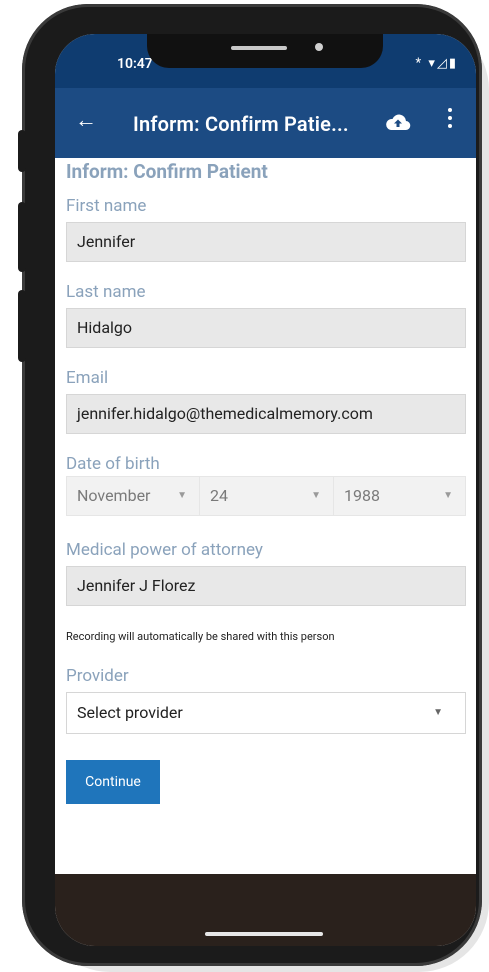 This screenshot has height=972, width=489. I want to click on dob-month-value: November, so click(114, 495).